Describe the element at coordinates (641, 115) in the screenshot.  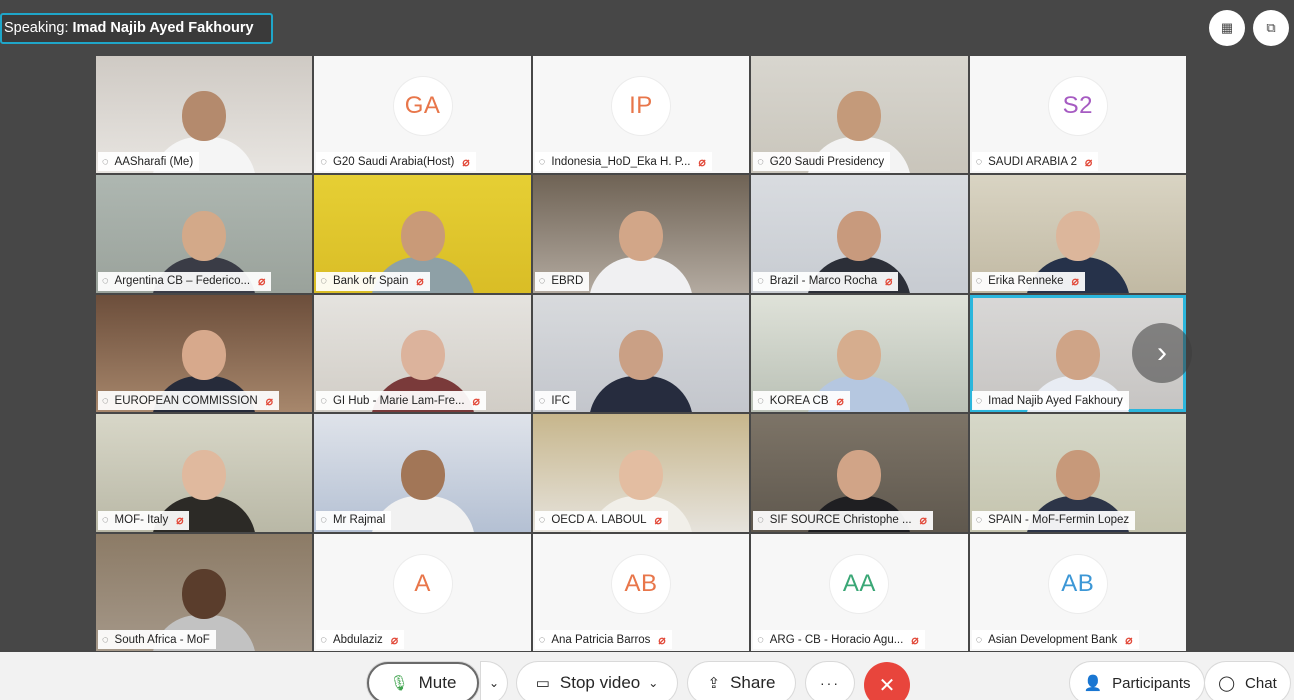
I see `participant-tile: IP ◌ Indonesia_HoD_Eka H. P... ⌀` at that location.